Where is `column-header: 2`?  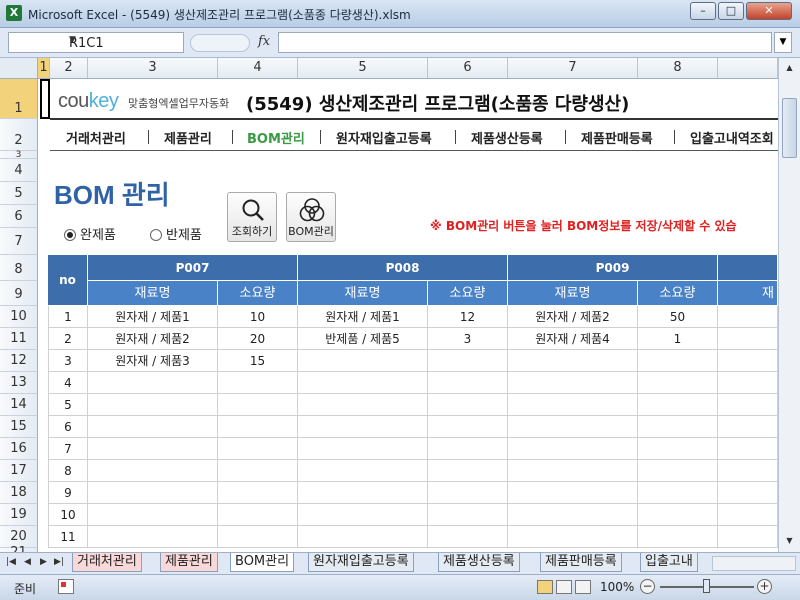
column-header: 2 is located at coordinates (69, 68).